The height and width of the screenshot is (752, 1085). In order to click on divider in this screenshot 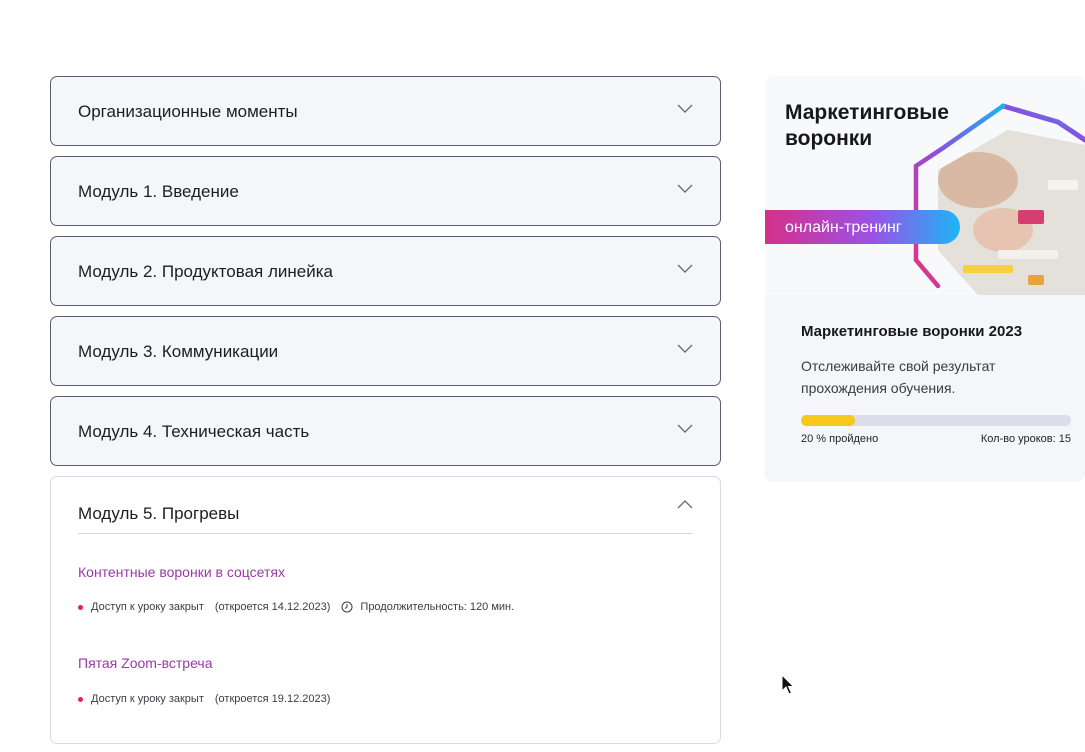, I will do `click(385, 533)`.